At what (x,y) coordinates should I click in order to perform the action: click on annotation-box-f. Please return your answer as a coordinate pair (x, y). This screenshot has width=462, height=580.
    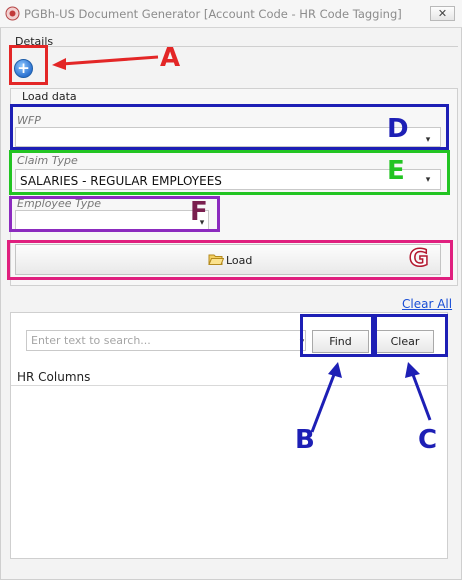
    Looking at the image, I should click on (114, 214).